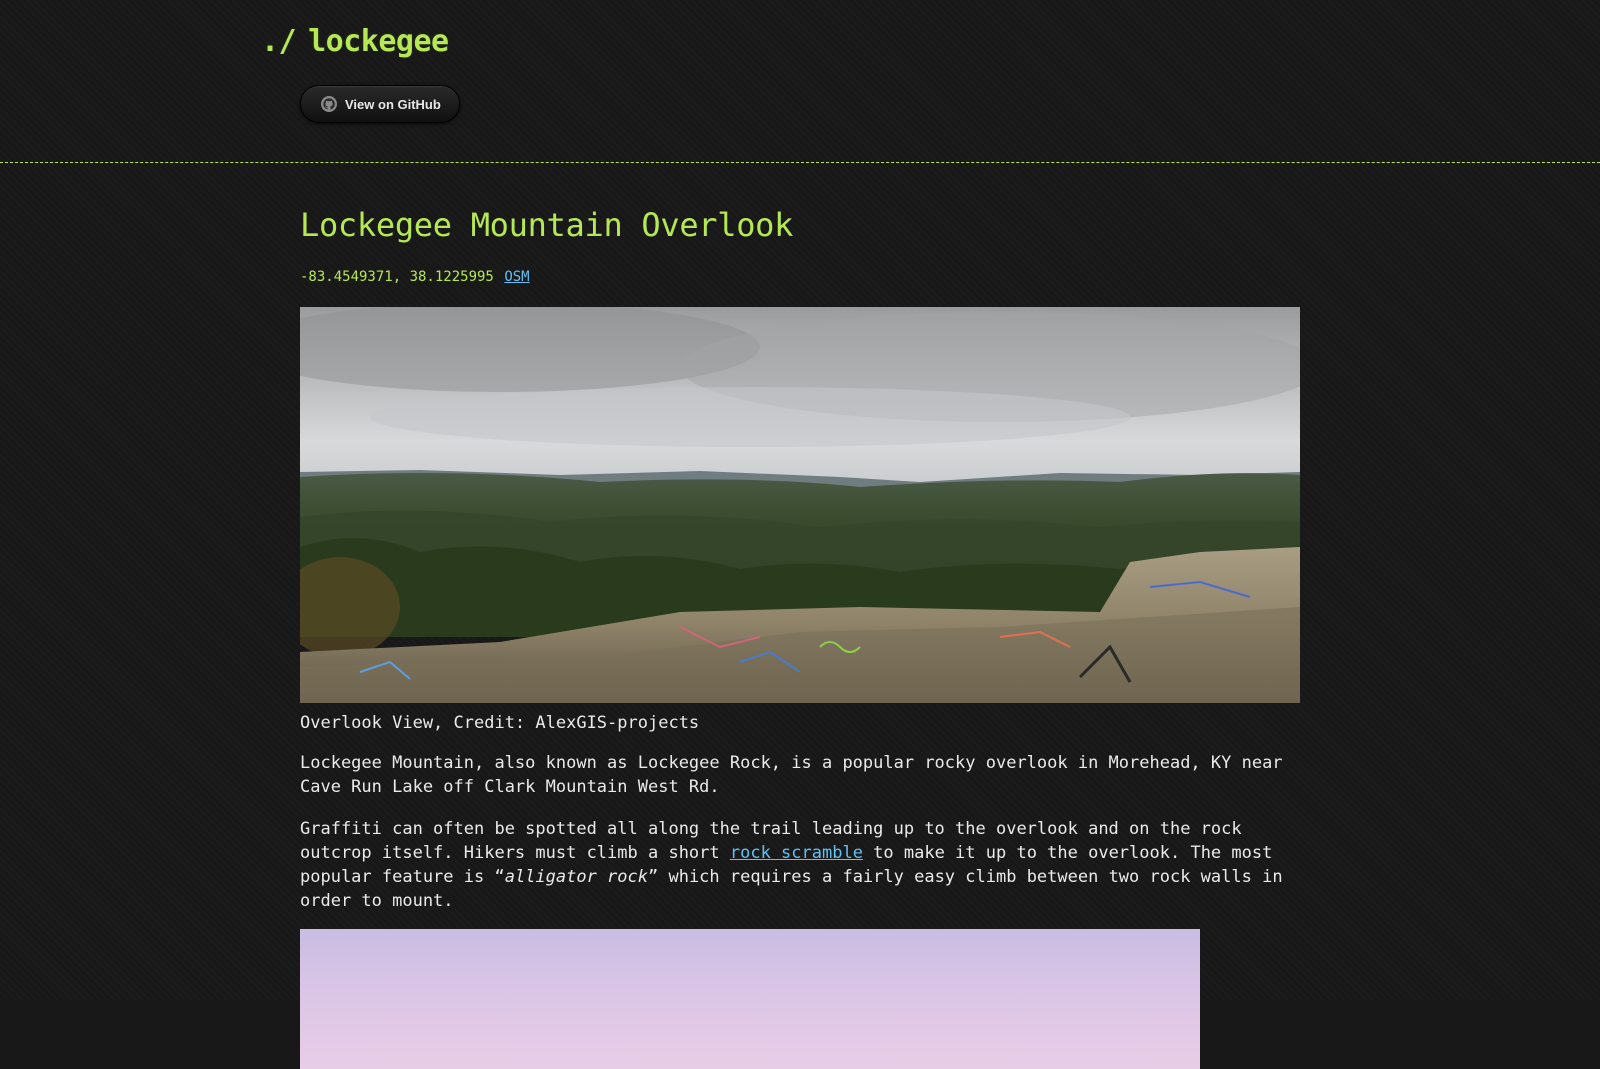 The image size is (1600, 1069). I want to click on github-button-label: View on GitHub, so click(393, 104).